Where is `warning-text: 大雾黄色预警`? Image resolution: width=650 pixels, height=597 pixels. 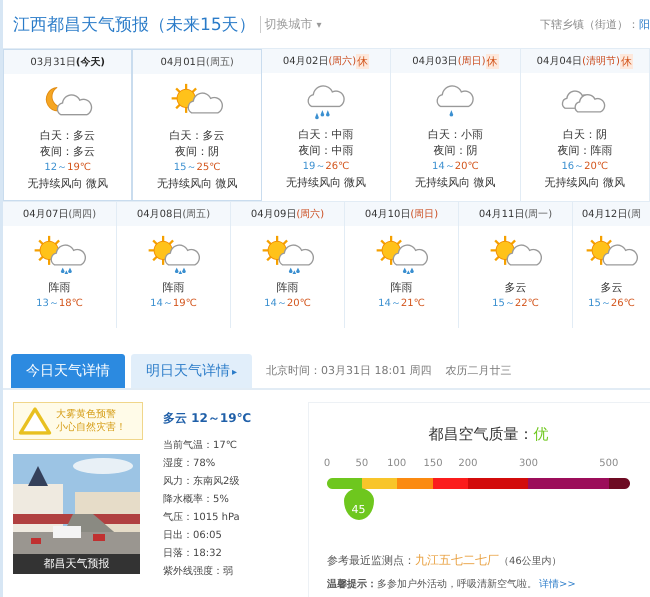
warning-text: 大雾黄色预警 is located at coordinates (86, 414).